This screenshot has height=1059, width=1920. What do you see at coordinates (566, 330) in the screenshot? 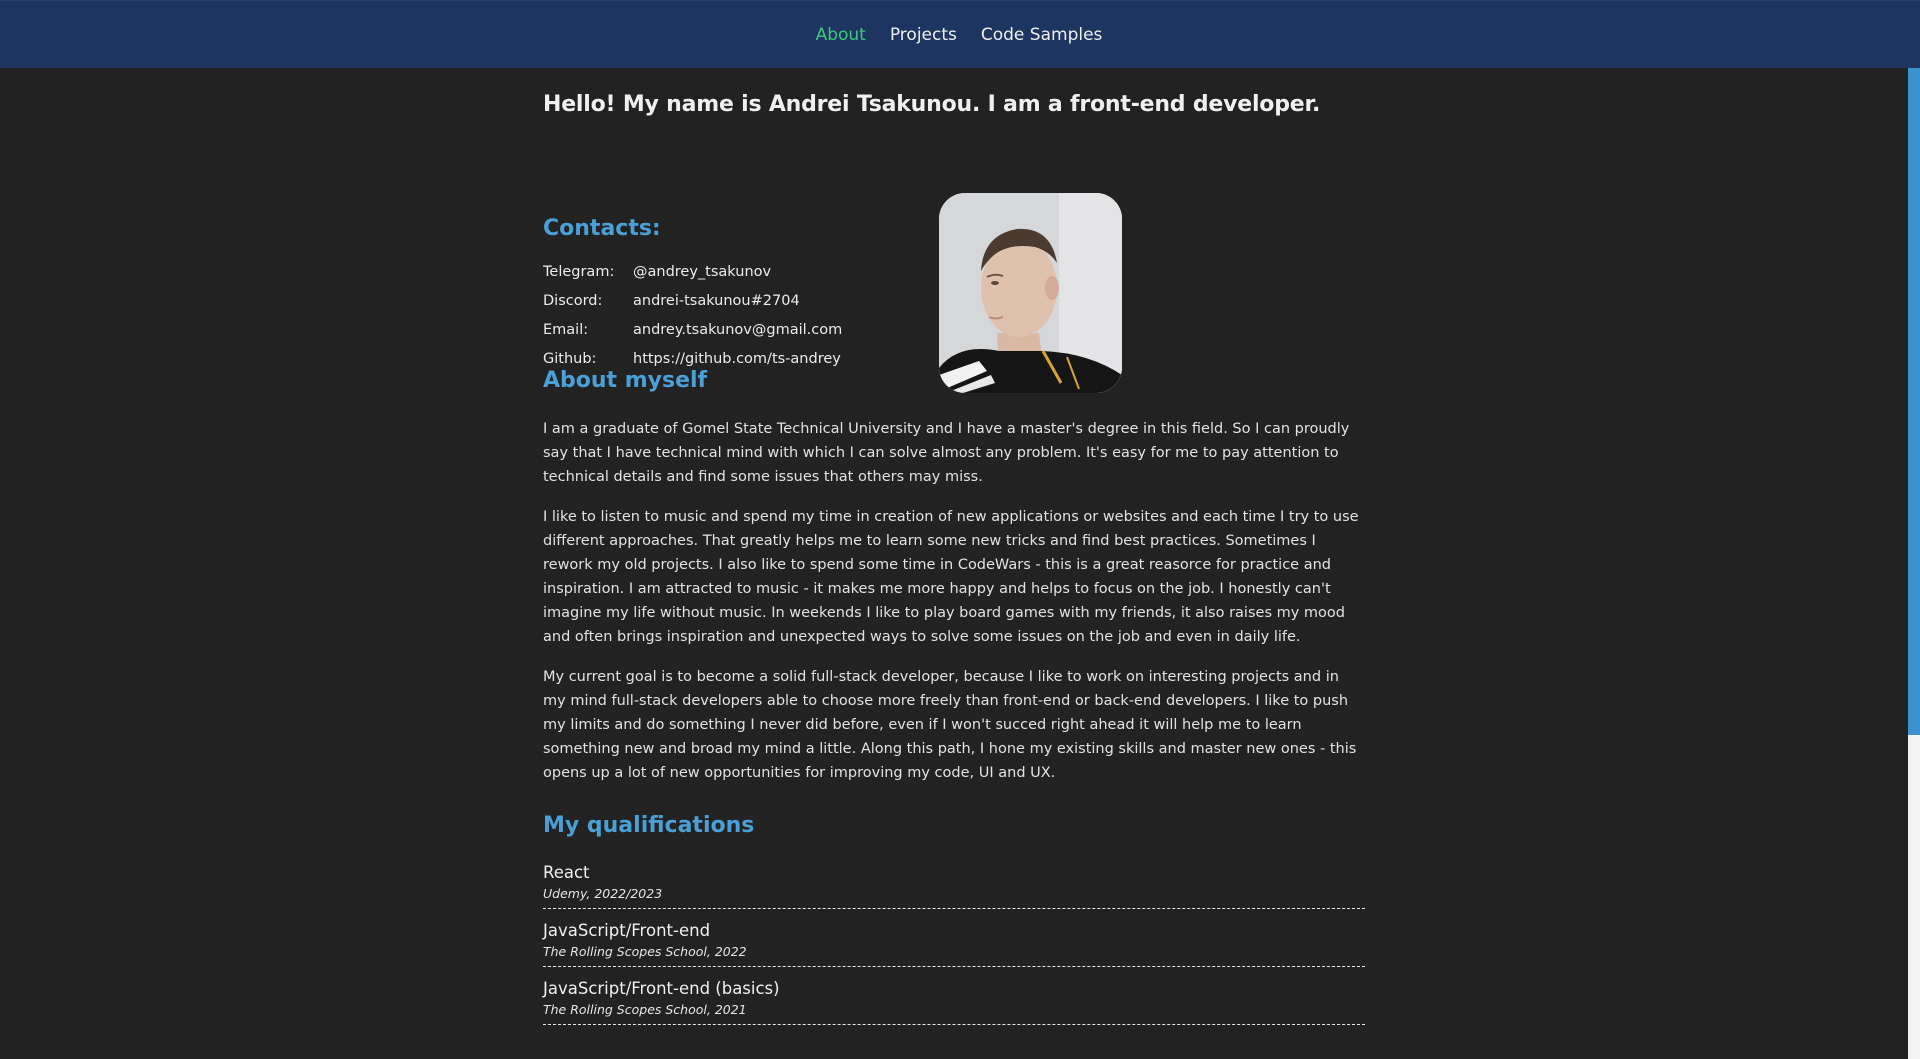
I see `contact-label: Email:` at bounding box center [566, 330].